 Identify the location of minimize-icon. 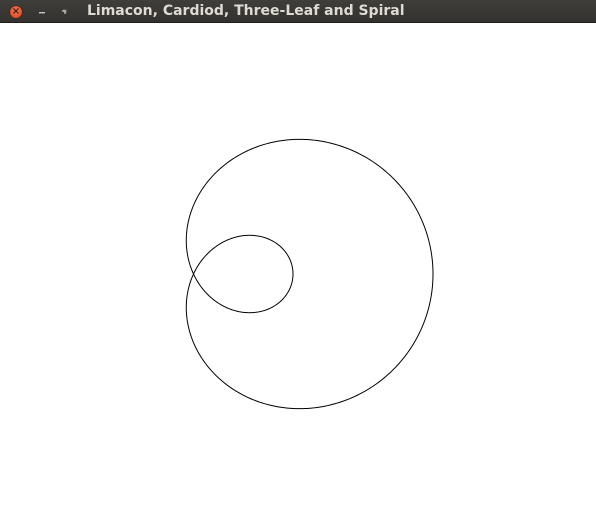
(42, 12).